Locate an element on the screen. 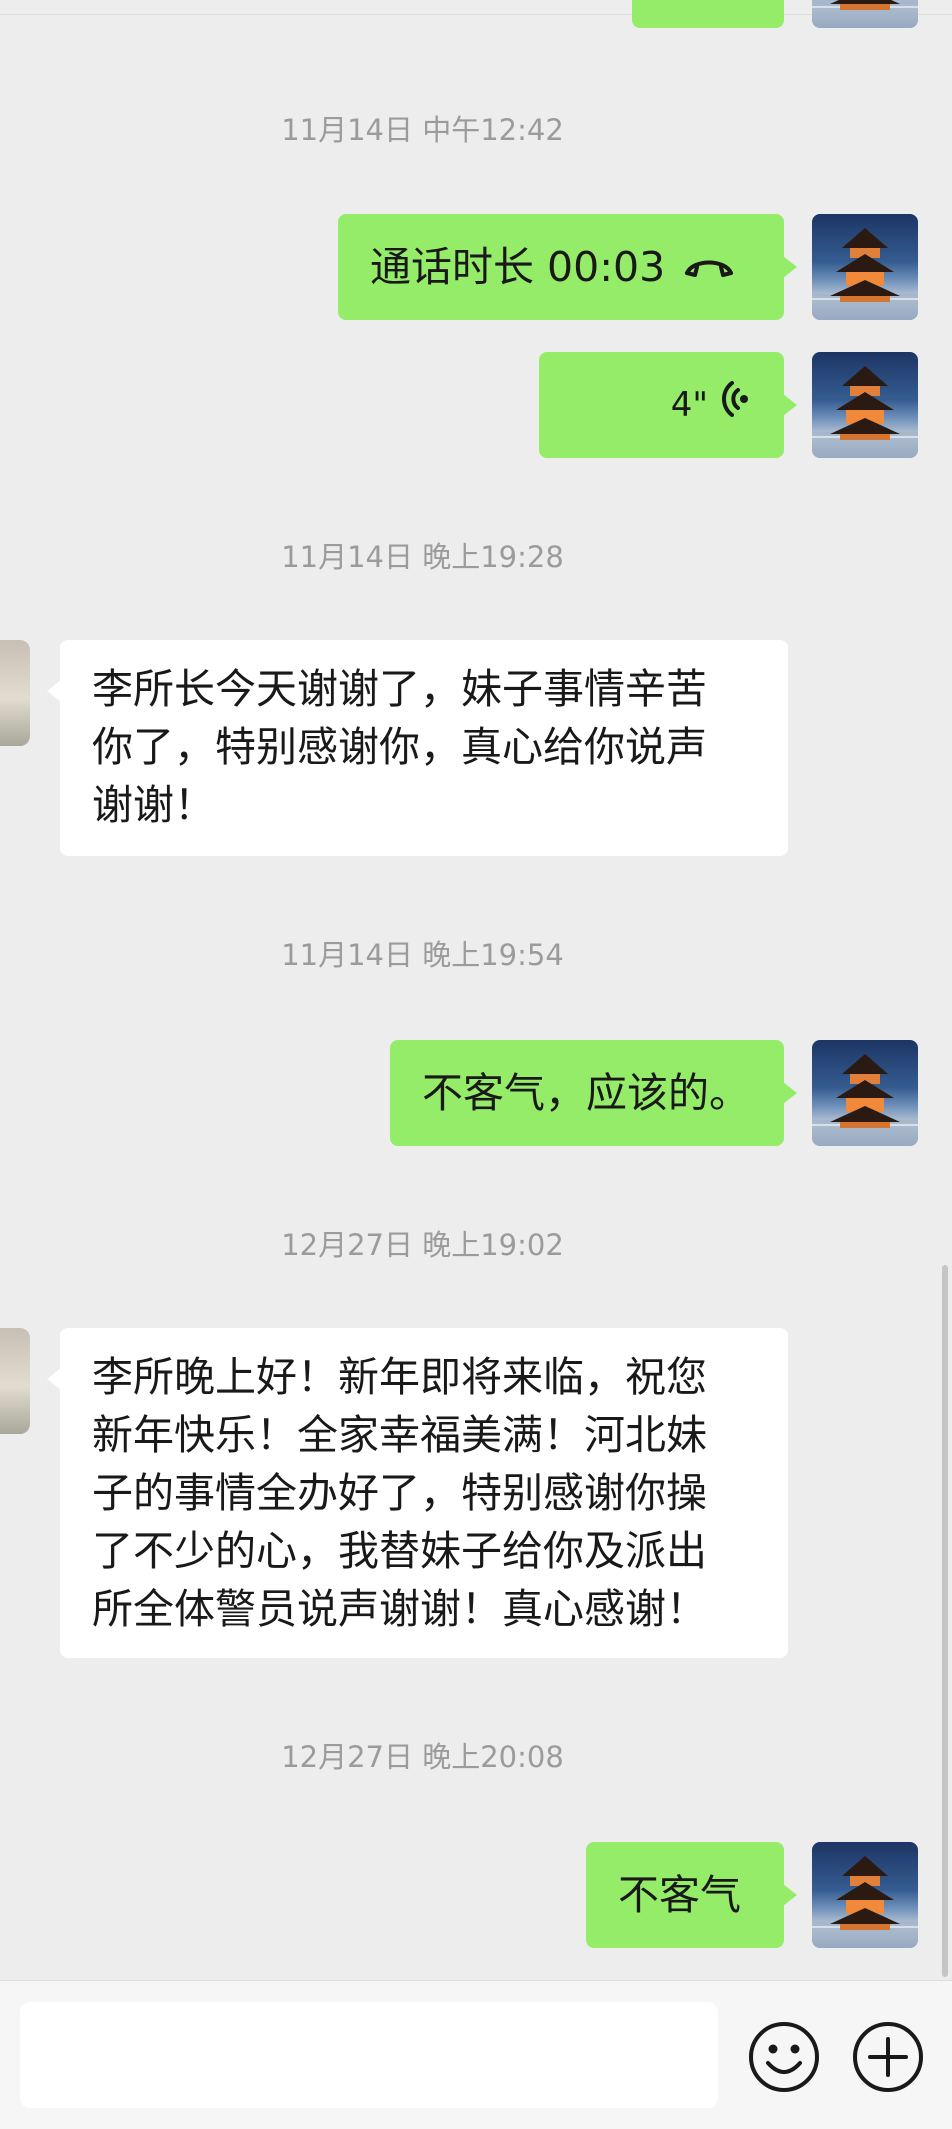 The height and width of the screenshot is (2129, 952). emoji-button is located at coordinates (784, 2057).